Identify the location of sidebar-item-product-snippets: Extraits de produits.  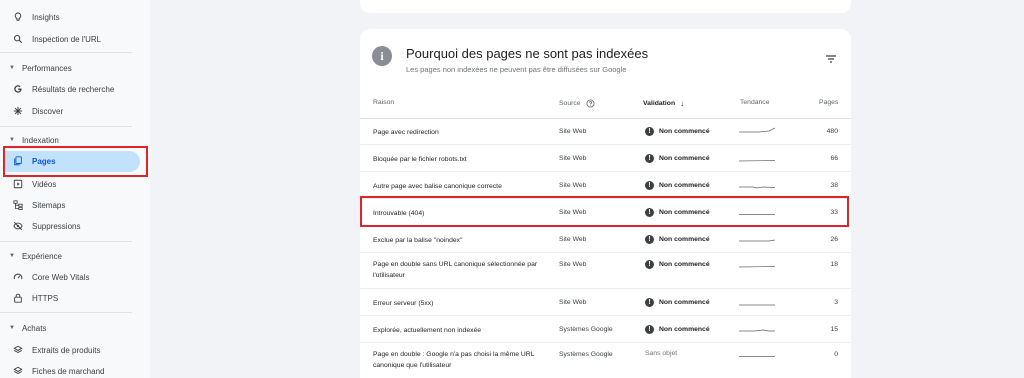
(75, 350).